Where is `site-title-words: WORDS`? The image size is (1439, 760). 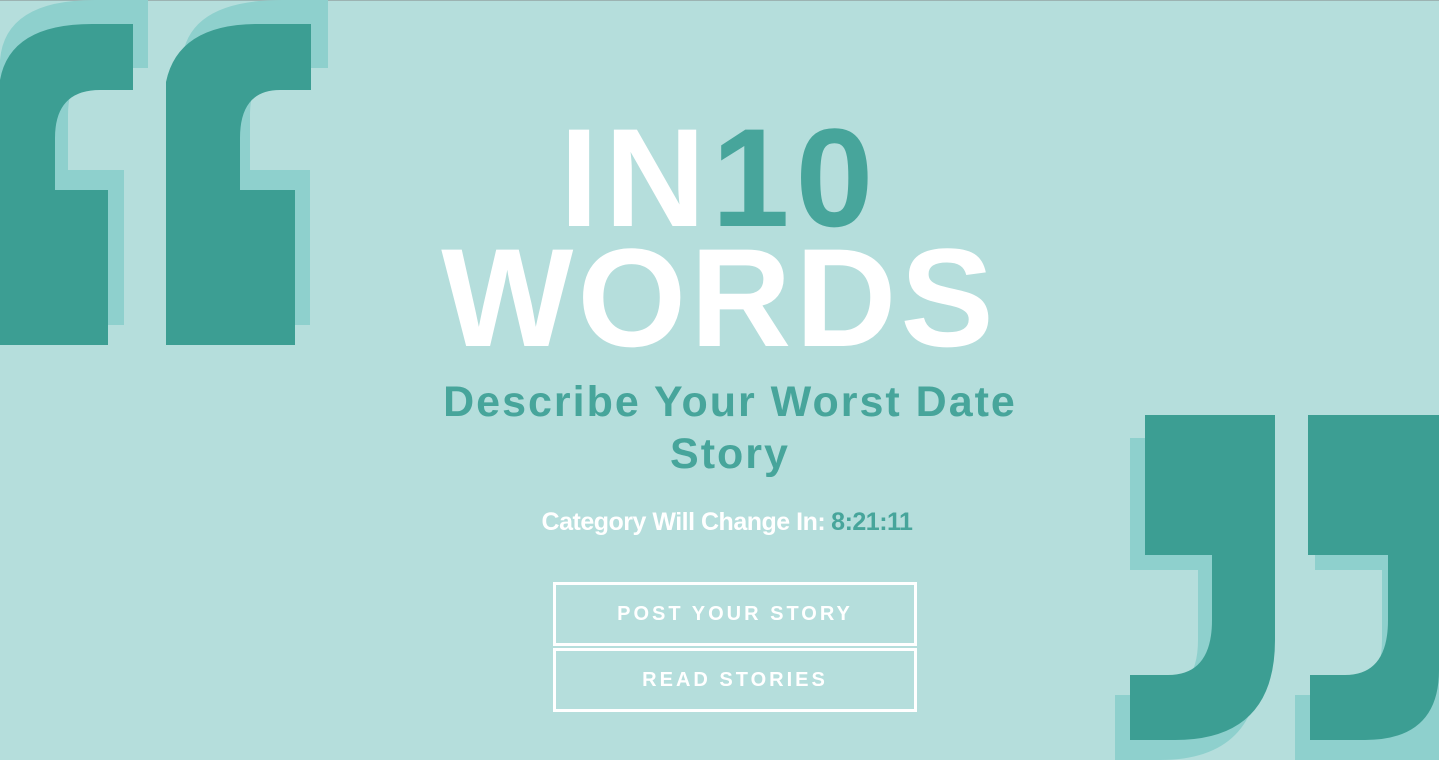 site-title-words: WORDS is located at coordinates (719, 297).